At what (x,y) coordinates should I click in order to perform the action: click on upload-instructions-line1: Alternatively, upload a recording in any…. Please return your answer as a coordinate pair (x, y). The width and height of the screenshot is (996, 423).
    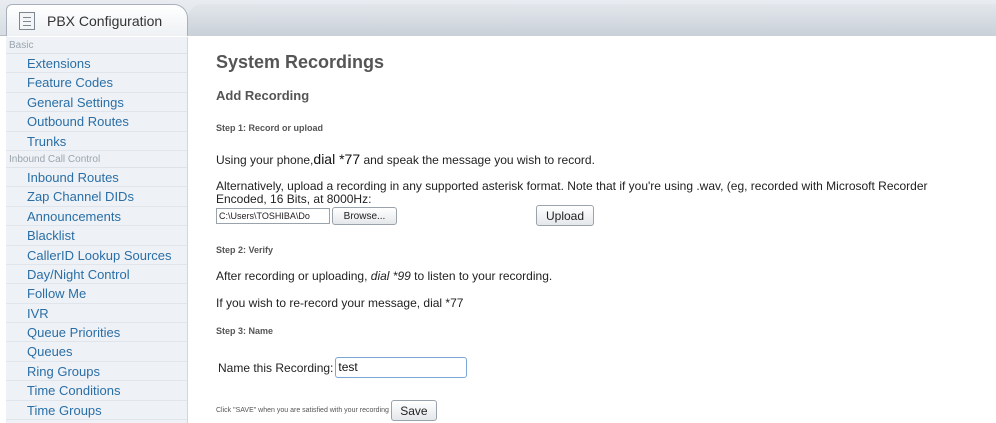
    Looking at the image, I should click on (572, 186).